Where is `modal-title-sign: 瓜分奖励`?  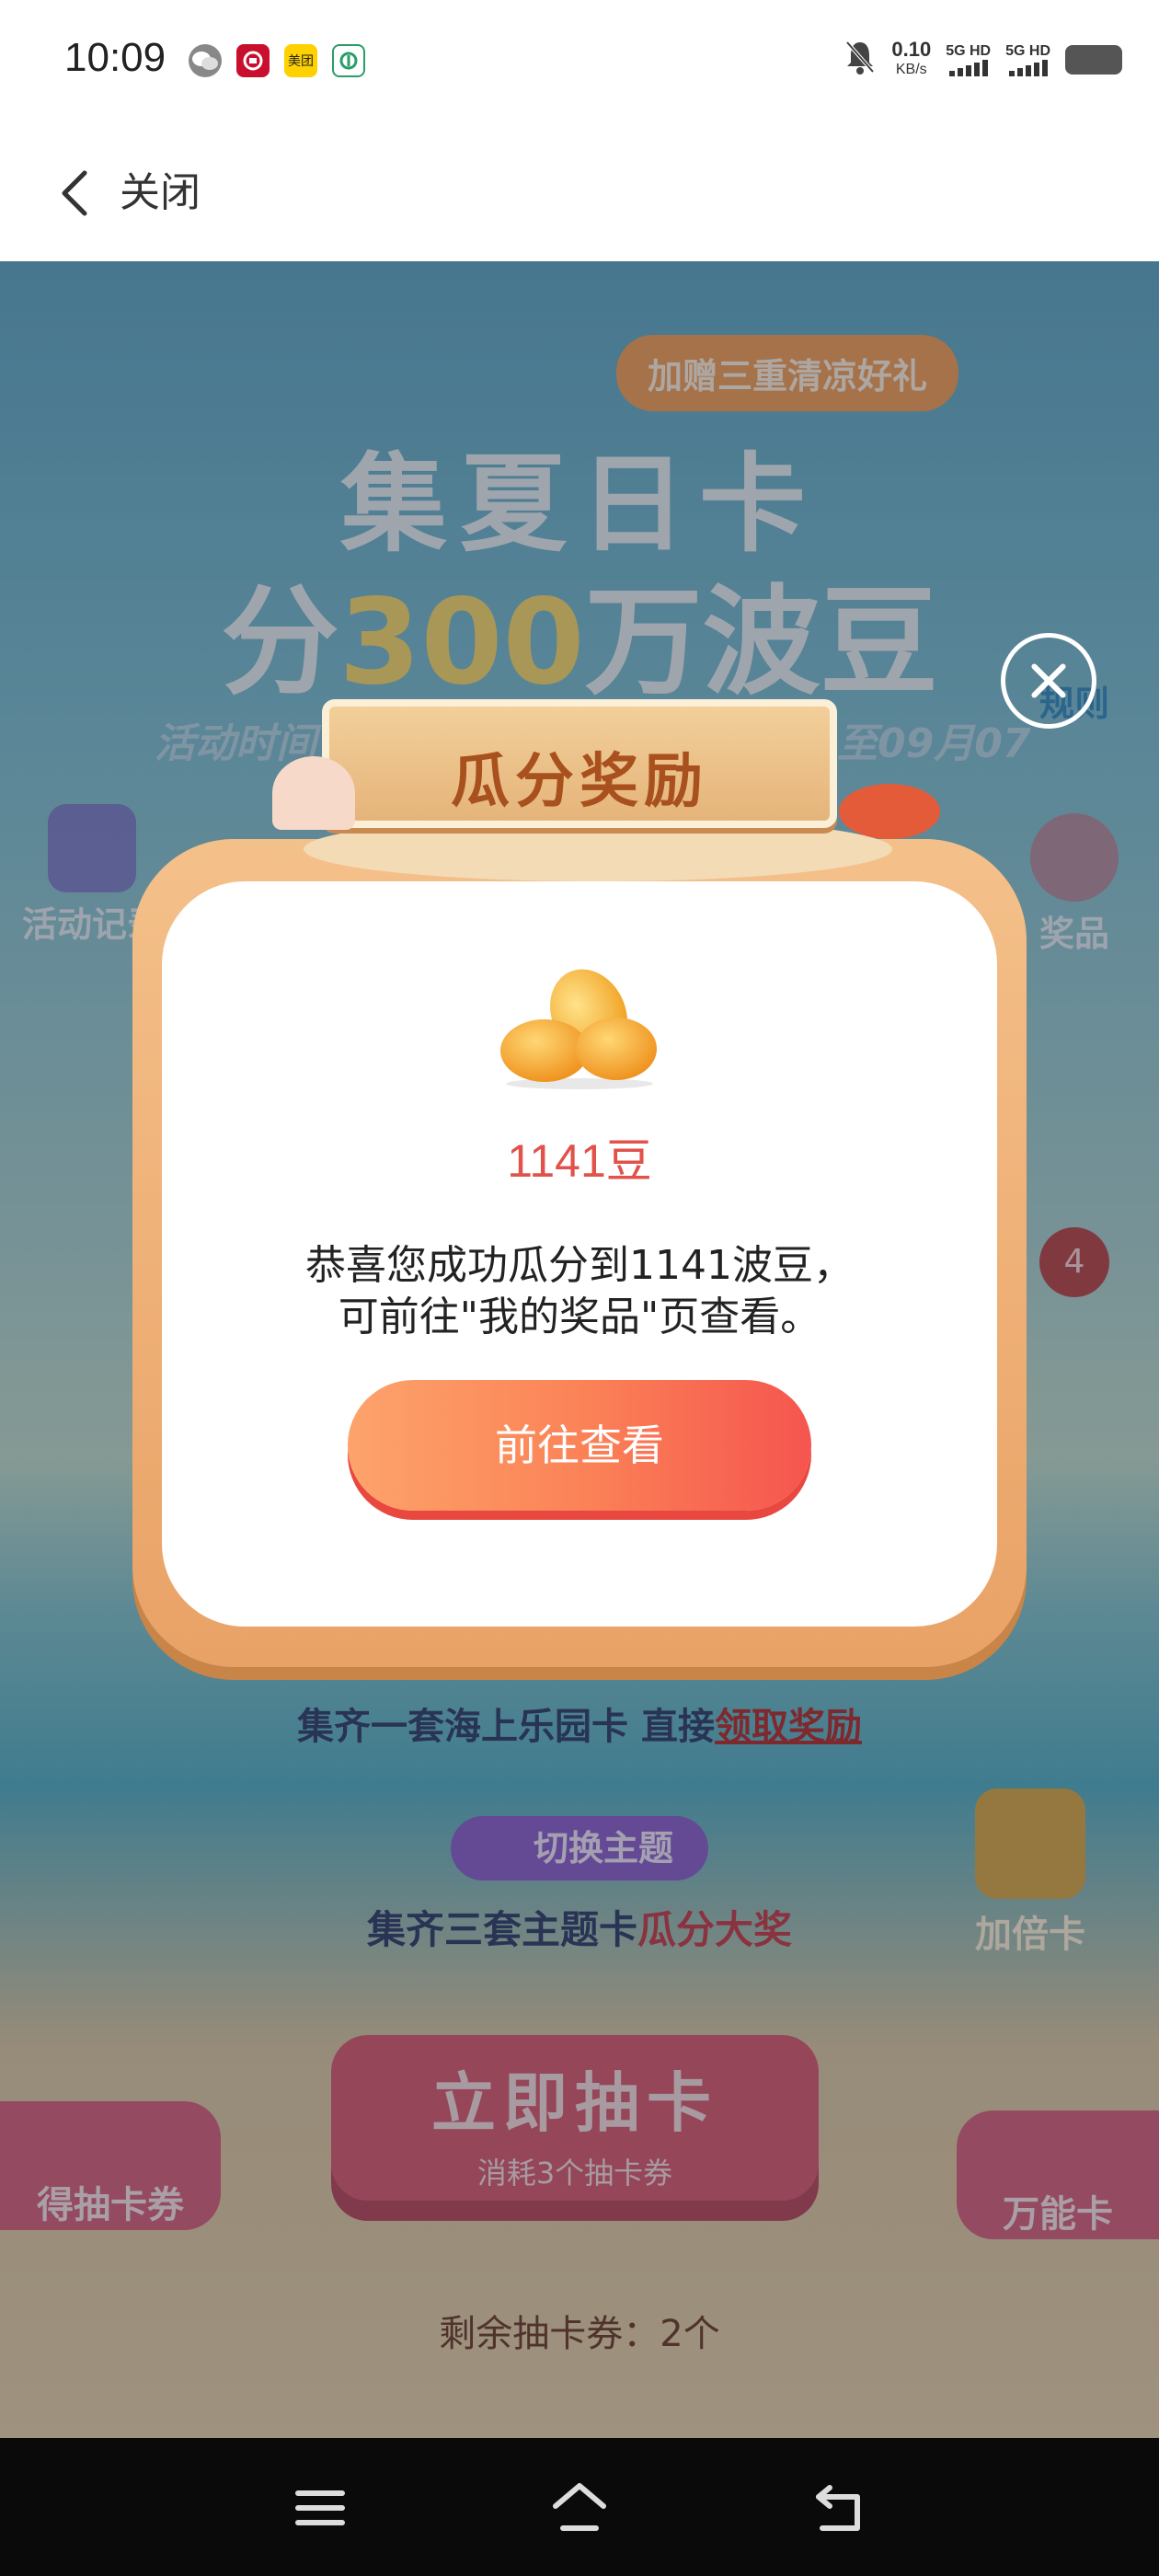 modal-title-sign: 瓜分奖励 is located at coordinates (579, 763).